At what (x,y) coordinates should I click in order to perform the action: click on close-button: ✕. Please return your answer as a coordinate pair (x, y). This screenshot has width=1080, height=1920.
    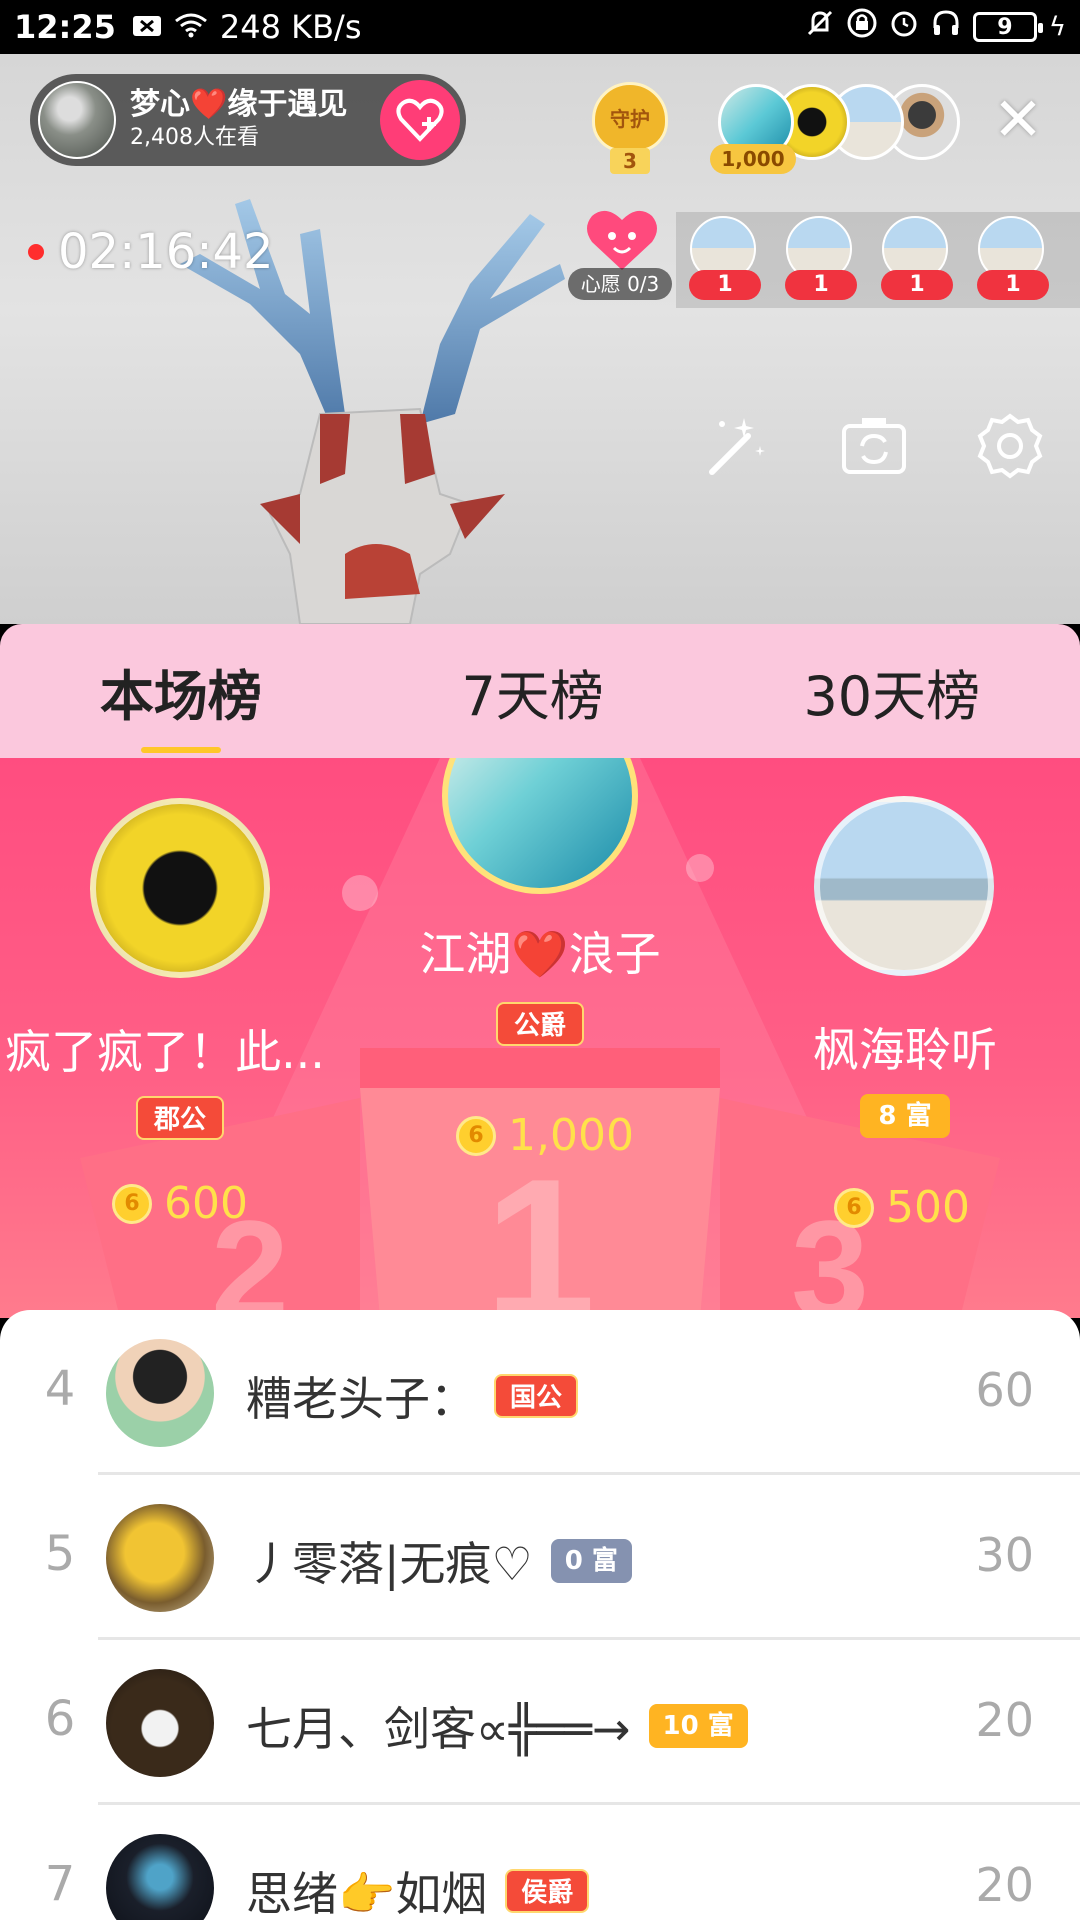
    Looking at the image, I should click on (1018, 120).